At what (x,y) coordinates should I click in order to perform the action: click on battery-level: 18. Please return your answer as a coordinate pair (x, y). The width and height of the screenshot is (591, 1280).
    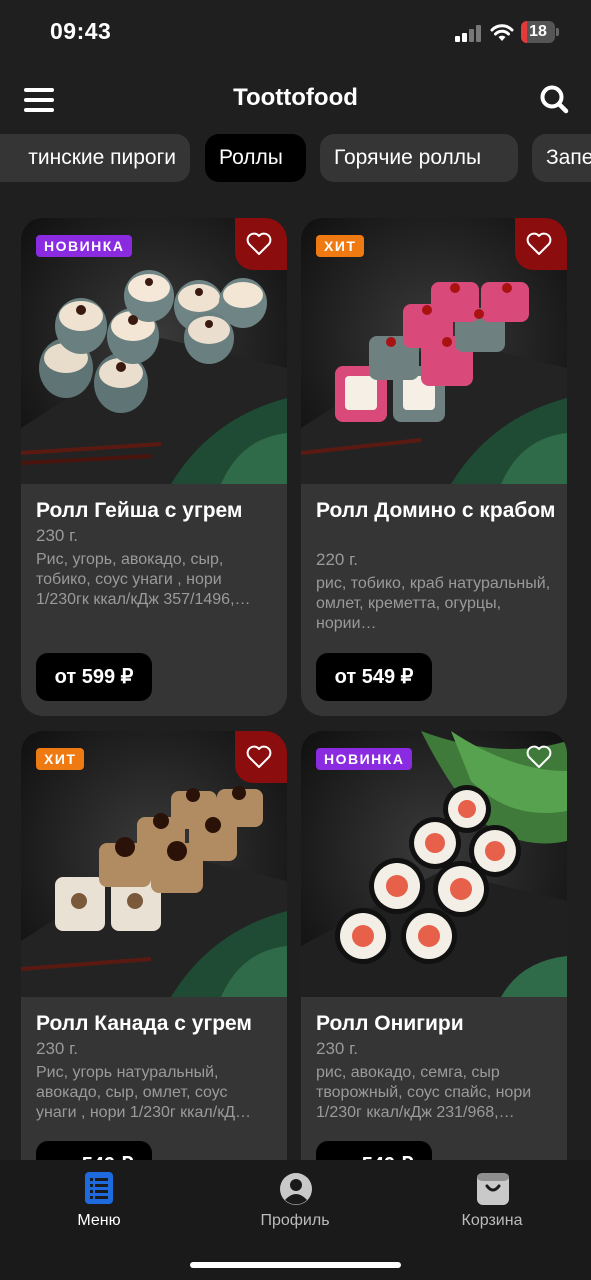
    Looking at the image, I should click on (538, 31).